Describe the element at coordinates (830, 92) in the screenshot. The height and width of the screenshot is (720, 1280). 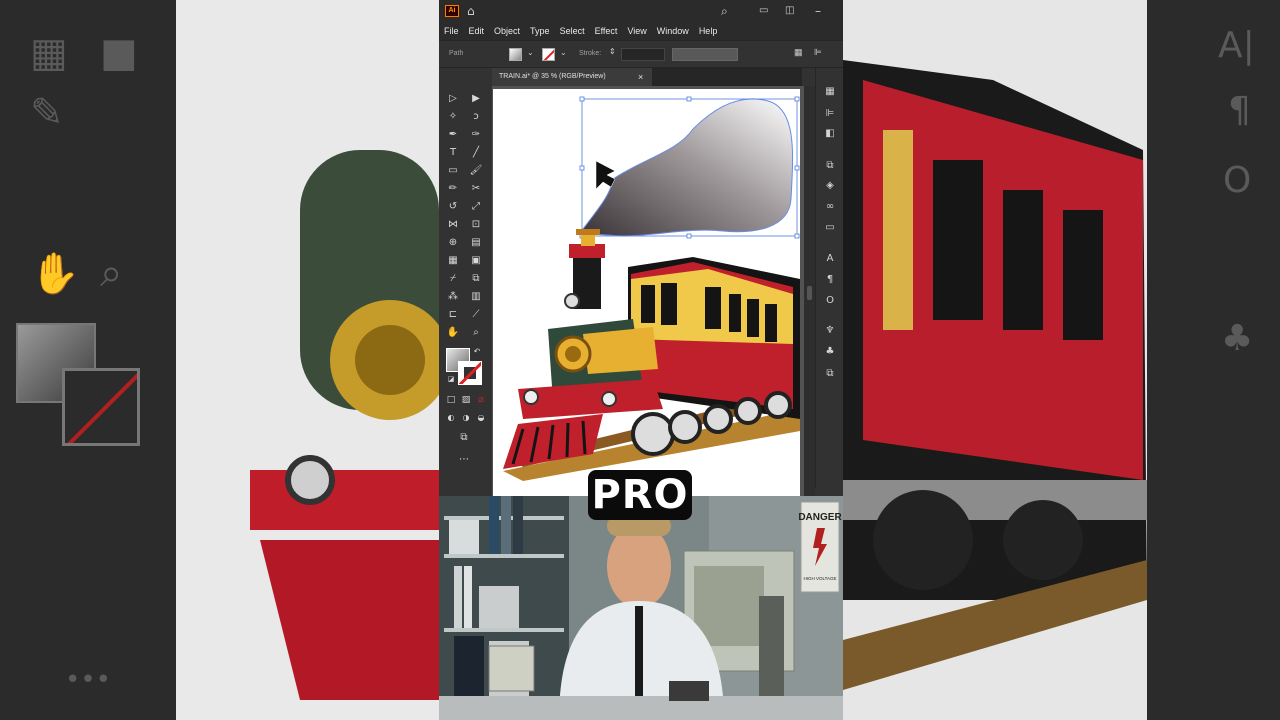
I see `properties-panel-icon: ▦` at that location.